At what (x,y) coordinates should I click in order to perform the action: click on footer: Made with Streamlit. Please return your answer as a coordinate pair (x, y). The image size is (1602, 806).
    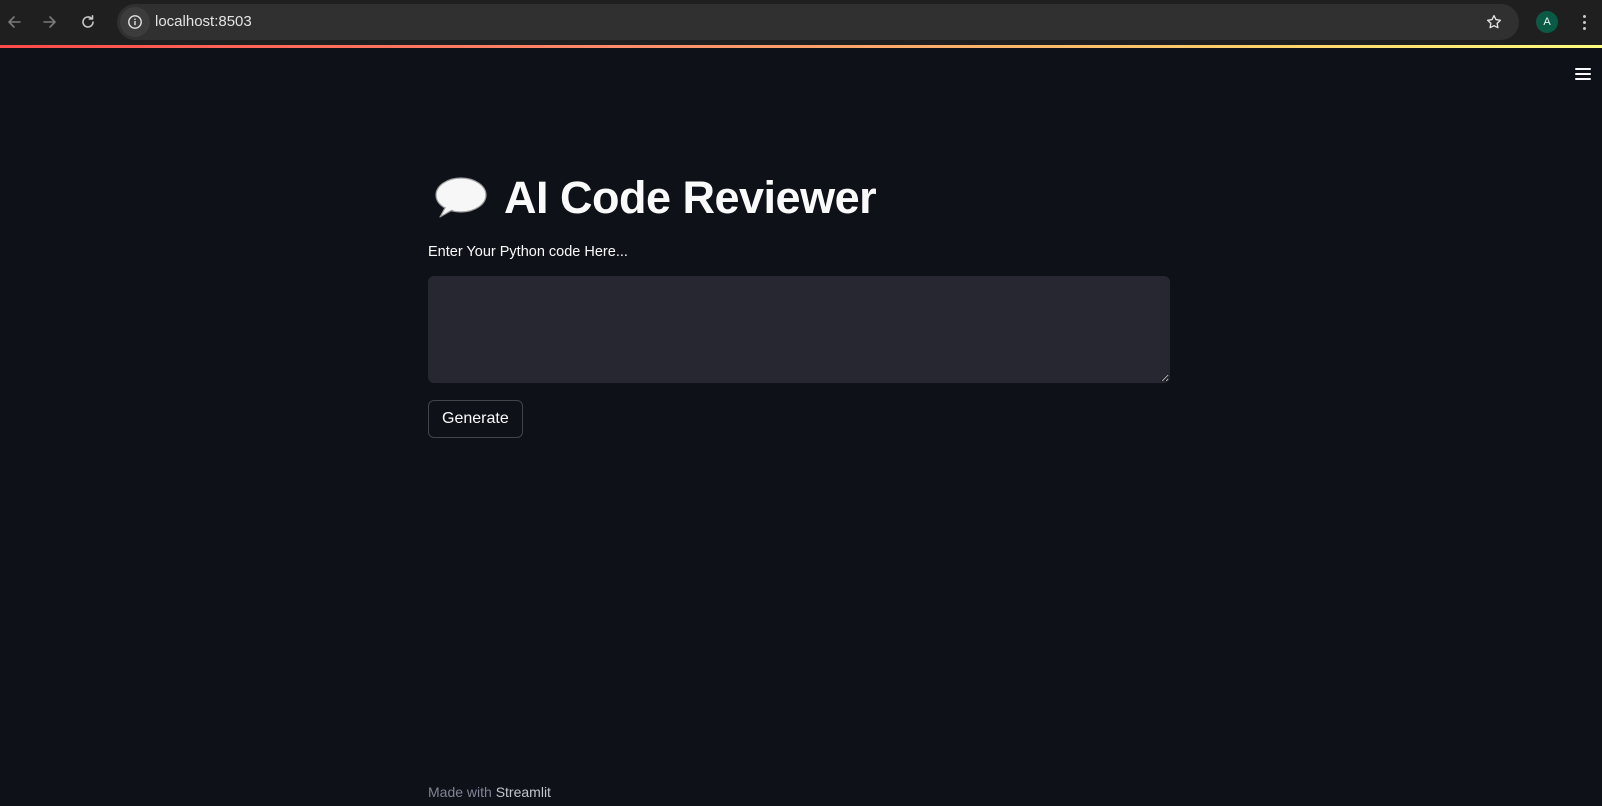
    Looking at the image, I should click on (489, 792).